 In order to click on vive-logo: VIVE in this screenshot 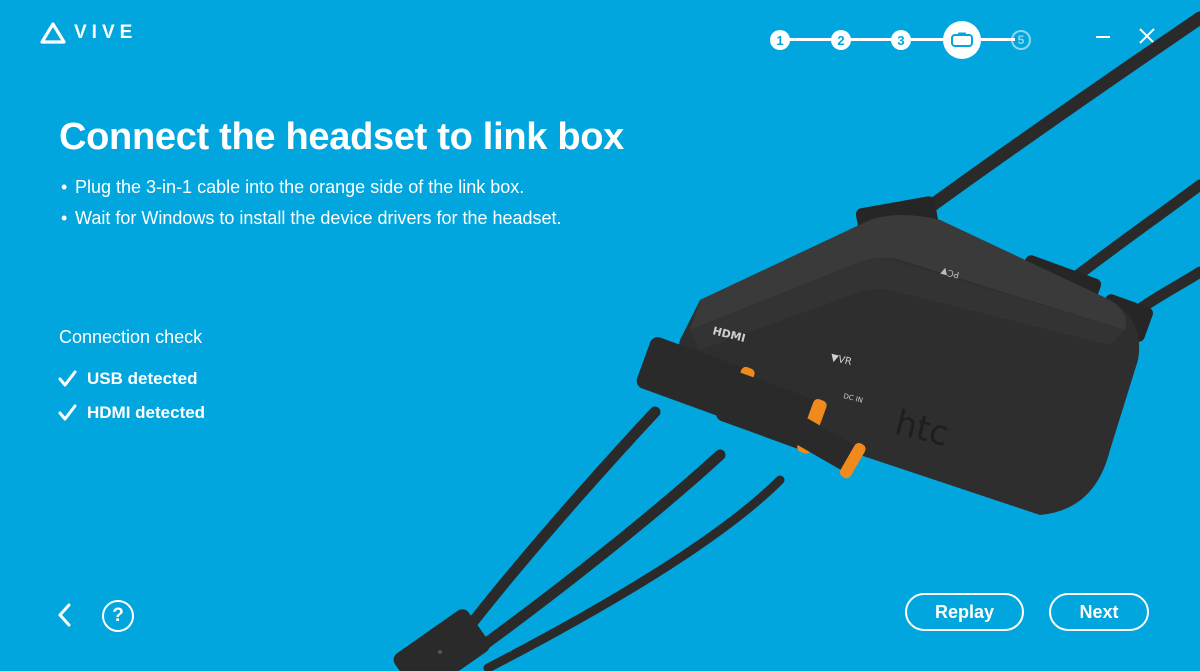, I will do `click(88, 33)`.